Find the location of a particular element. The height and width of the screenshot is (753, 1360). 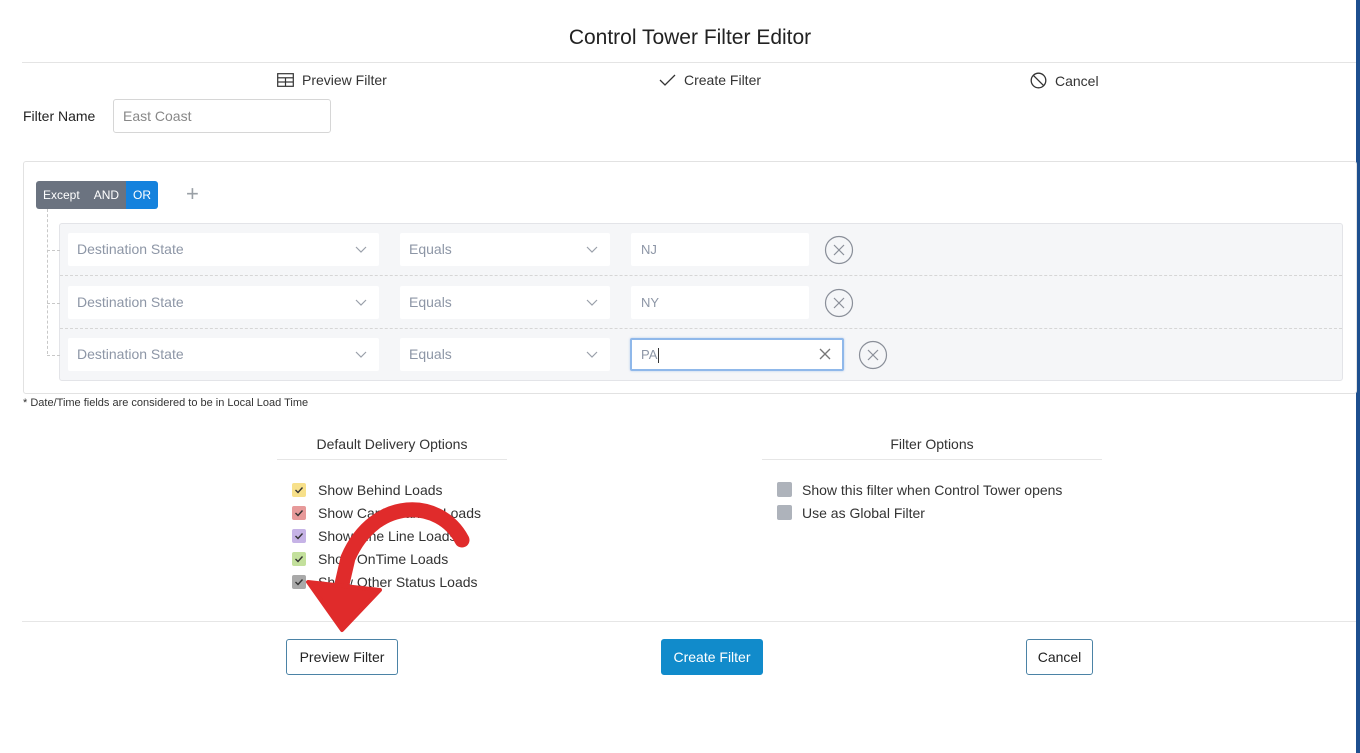

top-cancel-button: Cancel is located at coordinates (1064, 80).